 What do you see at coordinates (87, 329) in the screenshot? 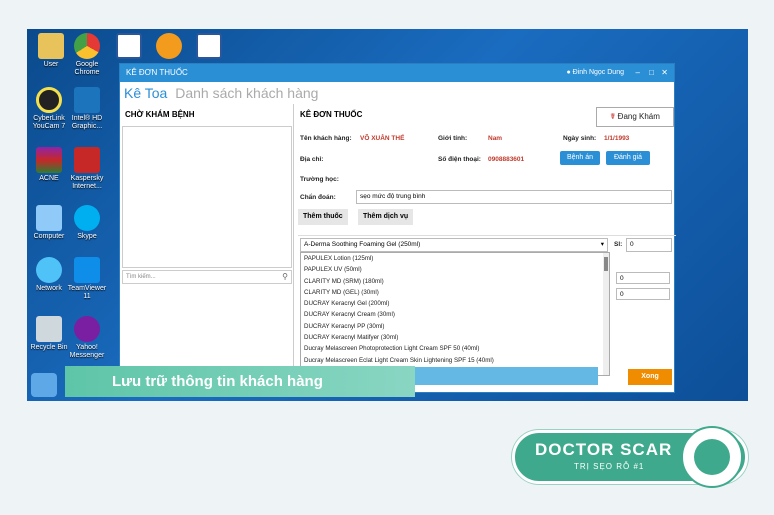
I see `yahoo-icon` at bounding box center [87, 329].